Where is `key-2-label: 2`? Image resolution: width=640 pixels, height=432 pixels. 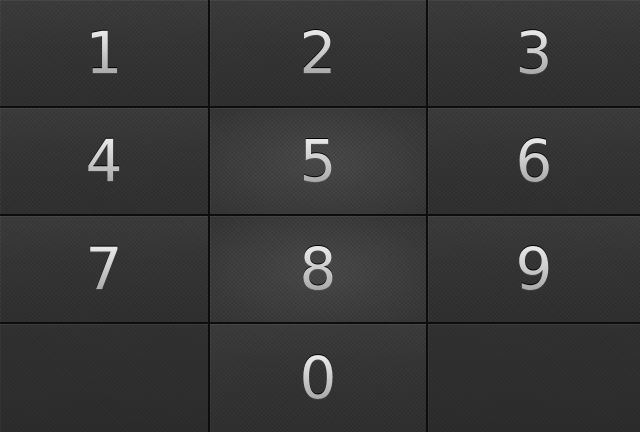
key-2-label: 2 is located at coordinates (318, 53).